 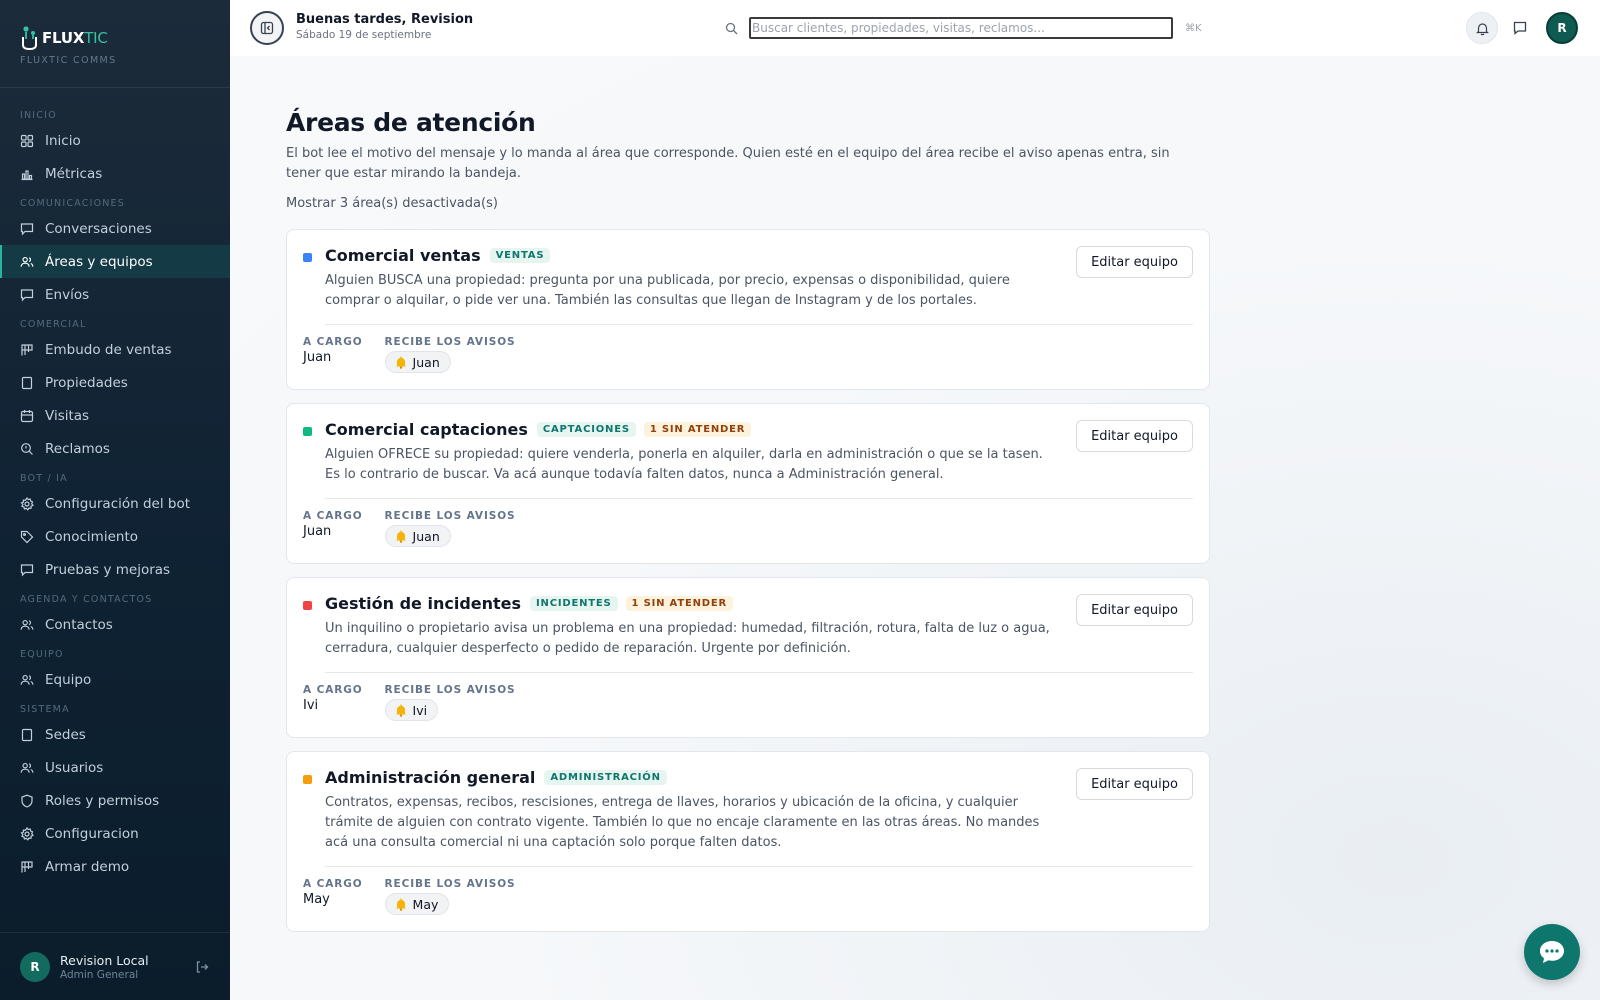 I want to click on search-alert-icon, so click(x=27, y=449).